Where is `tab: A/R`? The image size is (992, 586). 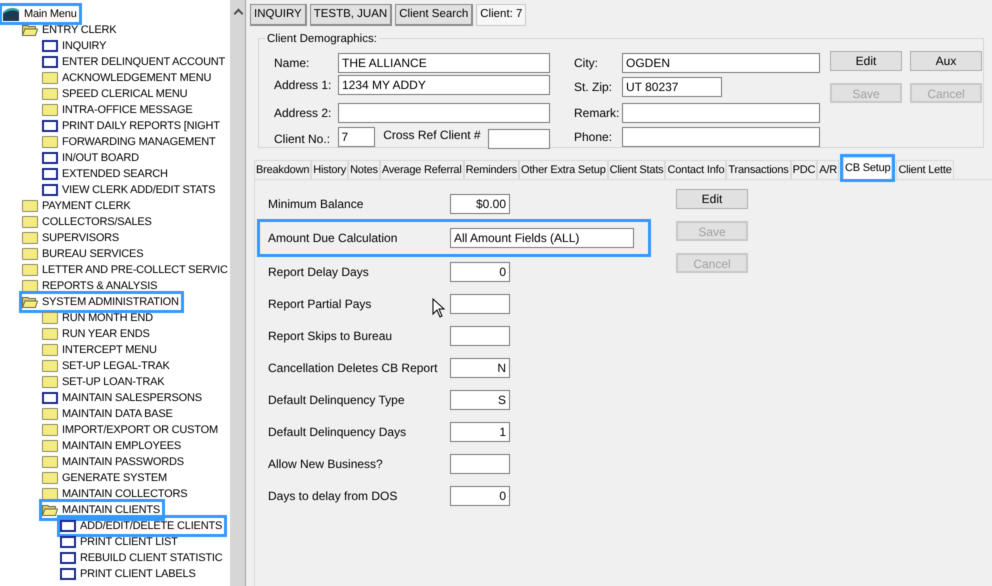
tab: A/R is located at coordinates (828, 169).